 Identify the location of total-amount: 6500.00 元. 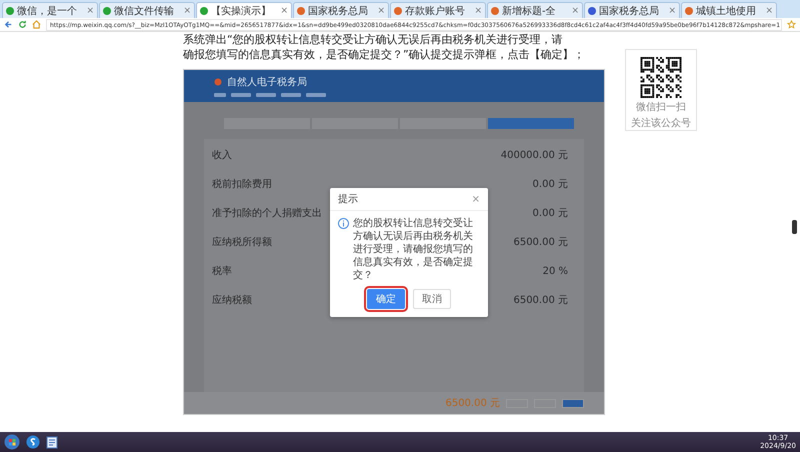
(472, 403).